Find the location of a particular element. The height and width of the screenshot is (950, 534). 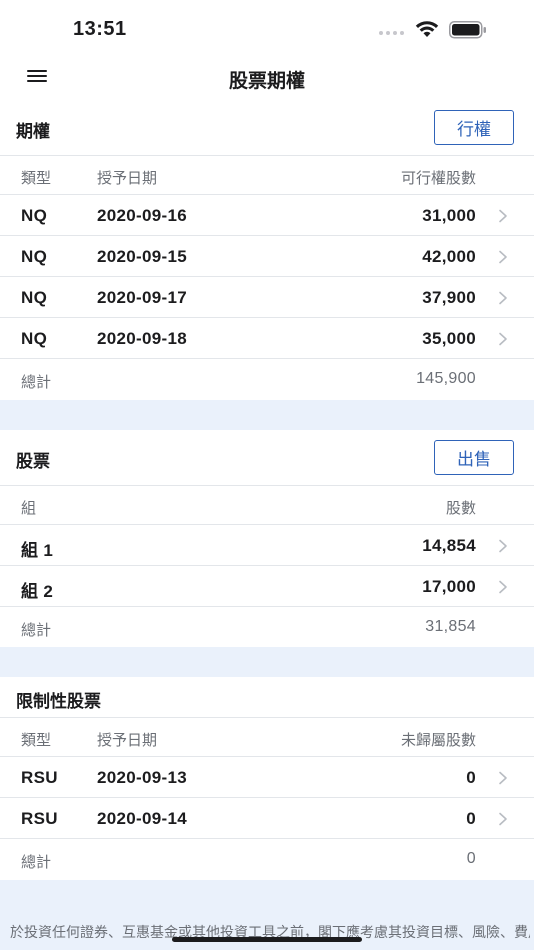

stocks-title: 股票 is located at coordinates (33, 461).